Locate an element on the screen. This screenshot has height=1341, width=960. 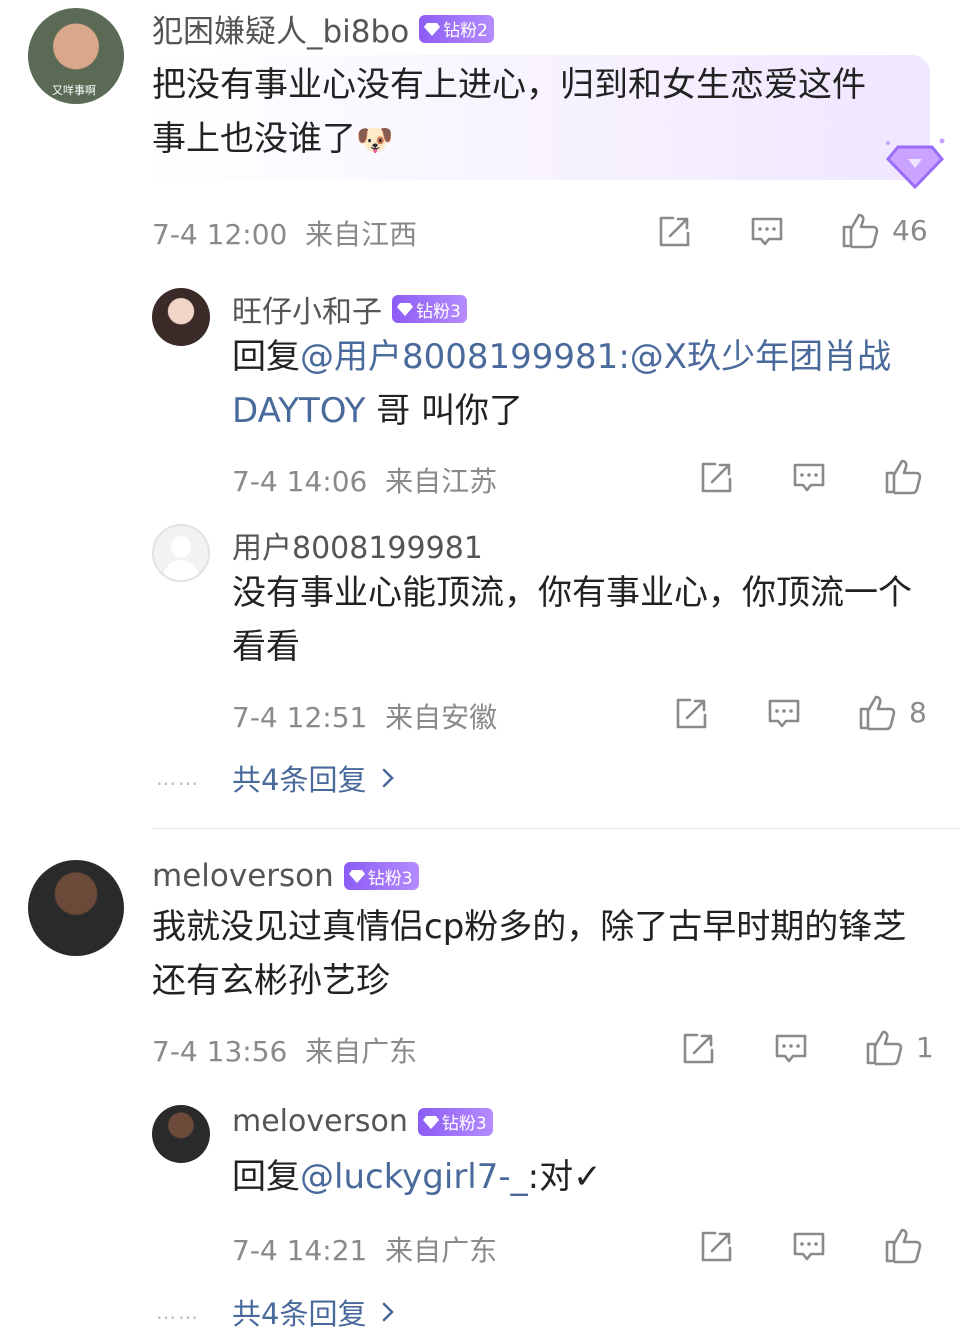
reply-text: 回复@用户8008199981:@X玖少年团肖战DAYTOY 哥 叫你了 is located at coordinates (577, 384).